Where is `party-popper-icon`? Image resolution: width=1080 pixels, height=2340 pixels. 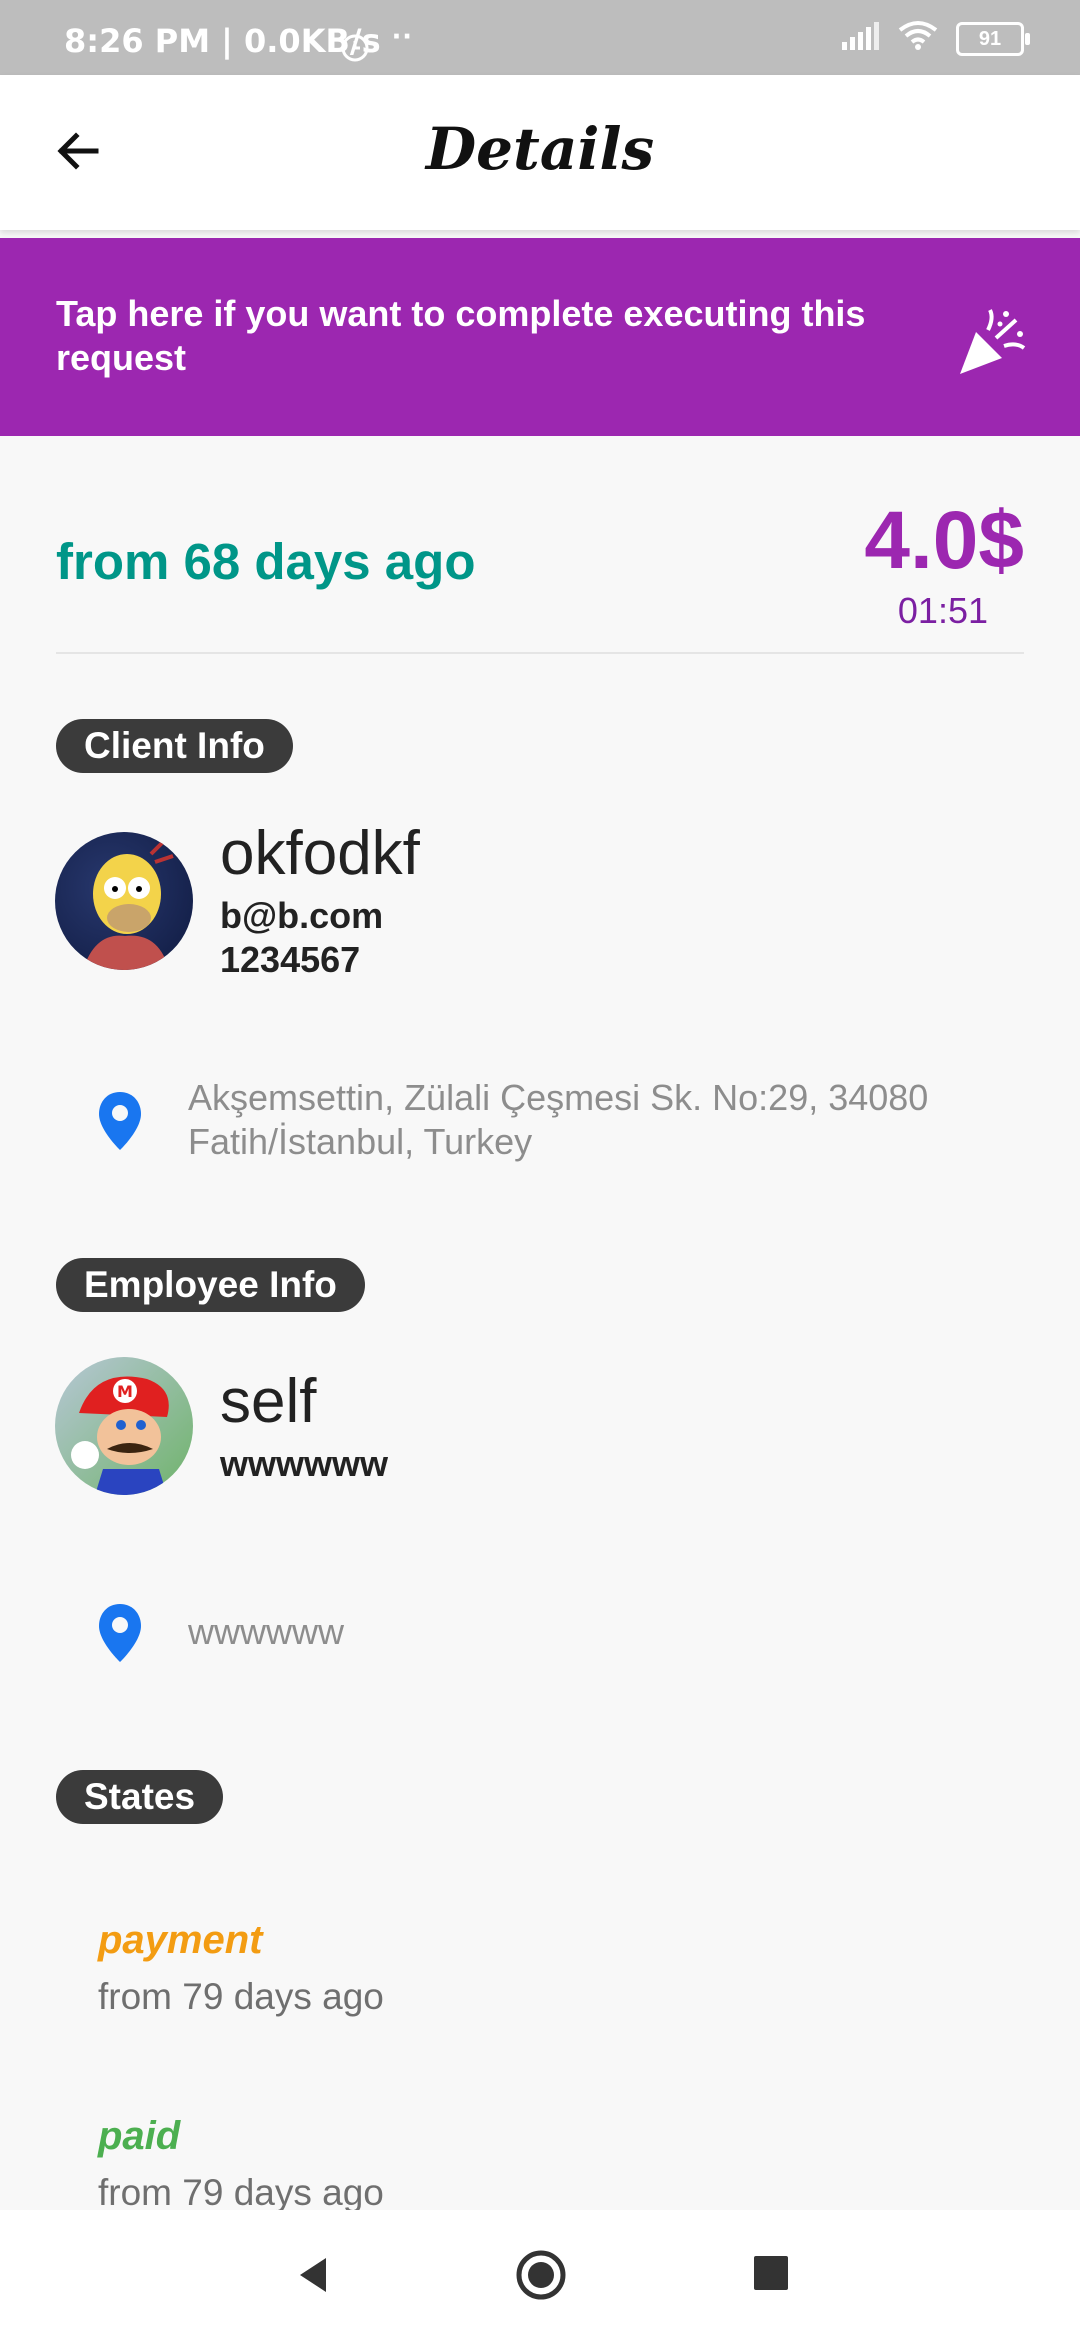 party-popper-icon is located at coordinates (990, 344).